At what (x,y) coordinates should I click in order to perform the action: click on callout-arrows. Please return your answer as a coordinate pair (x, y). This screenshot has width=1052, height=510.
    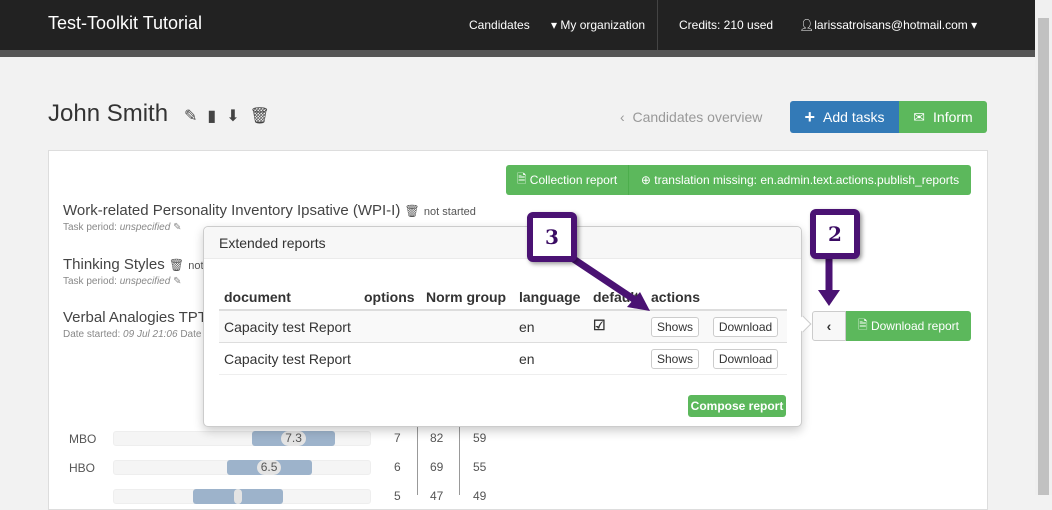
    Looking at the image, I should click on (699, 279).